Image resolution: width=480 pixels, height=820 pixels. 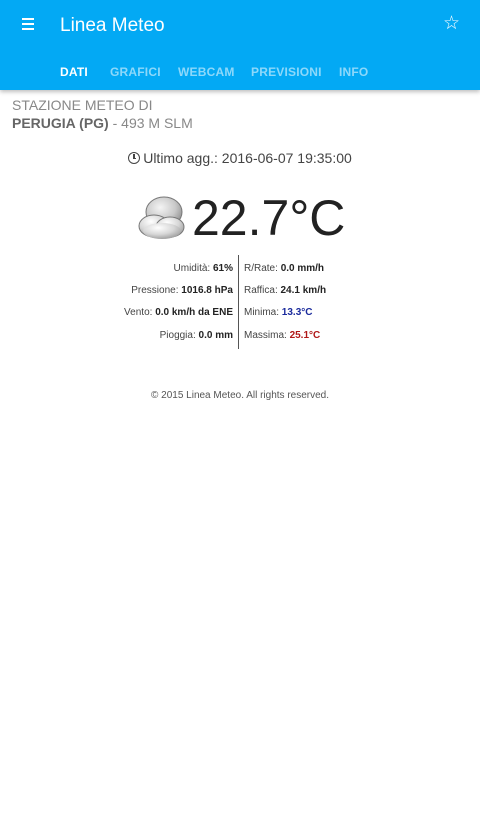 What do you see at coordinates (150, 123) in the screenshot?
I see `station-altitude: - 493 M SLM` at bounding box center [150, 123].